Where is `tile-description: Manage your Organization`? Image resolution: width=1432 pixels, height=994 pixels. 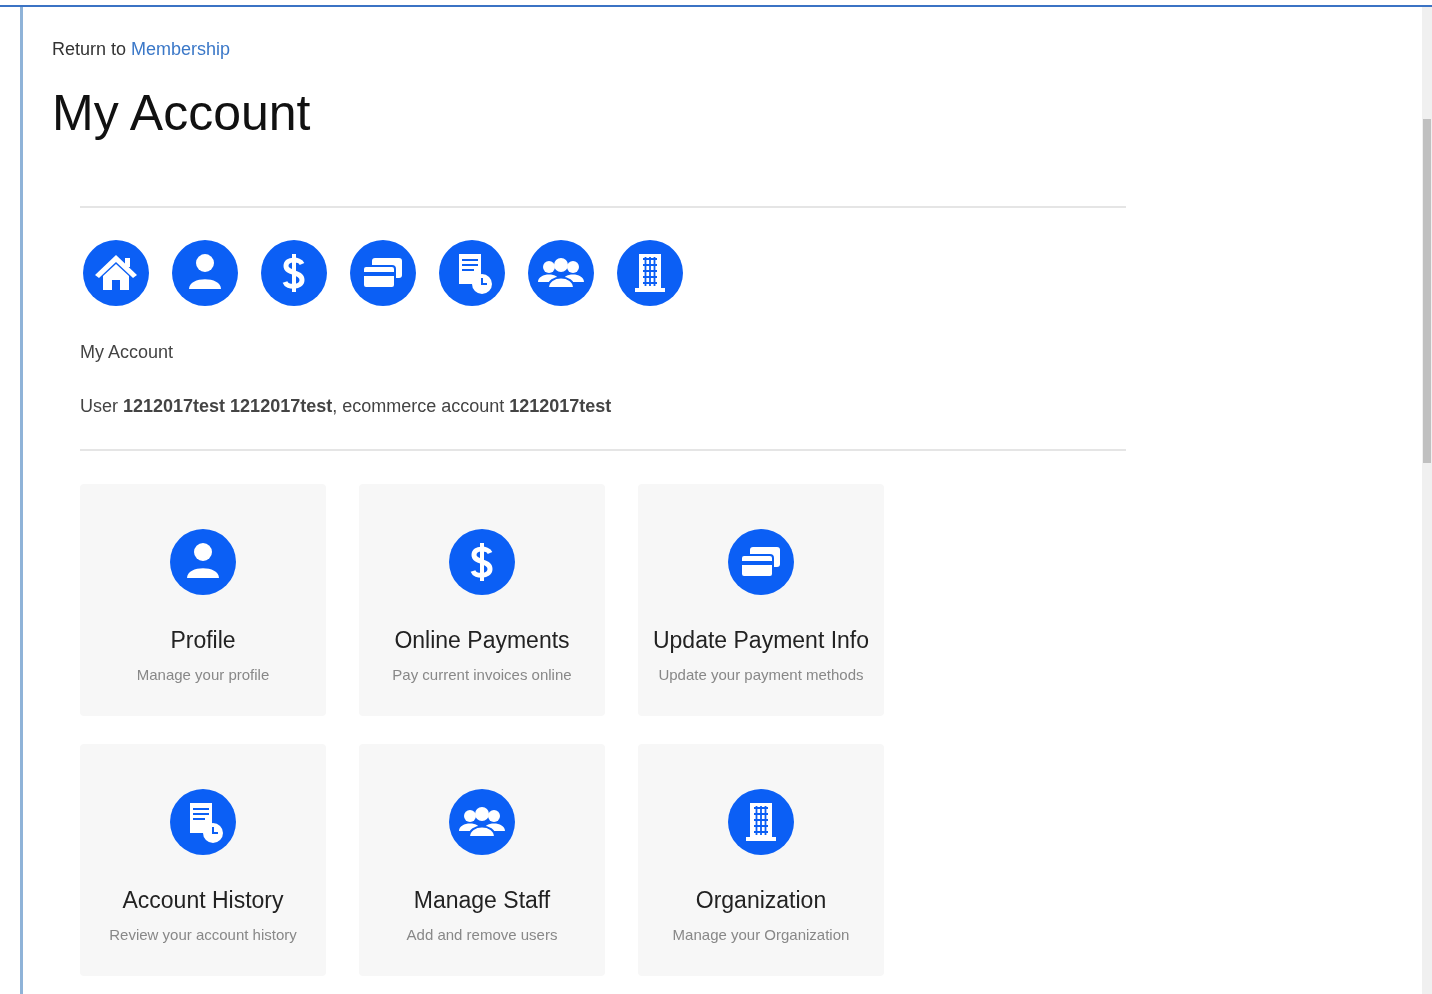
tile-description: Manage your Organization is located at coordinates (761, 934).